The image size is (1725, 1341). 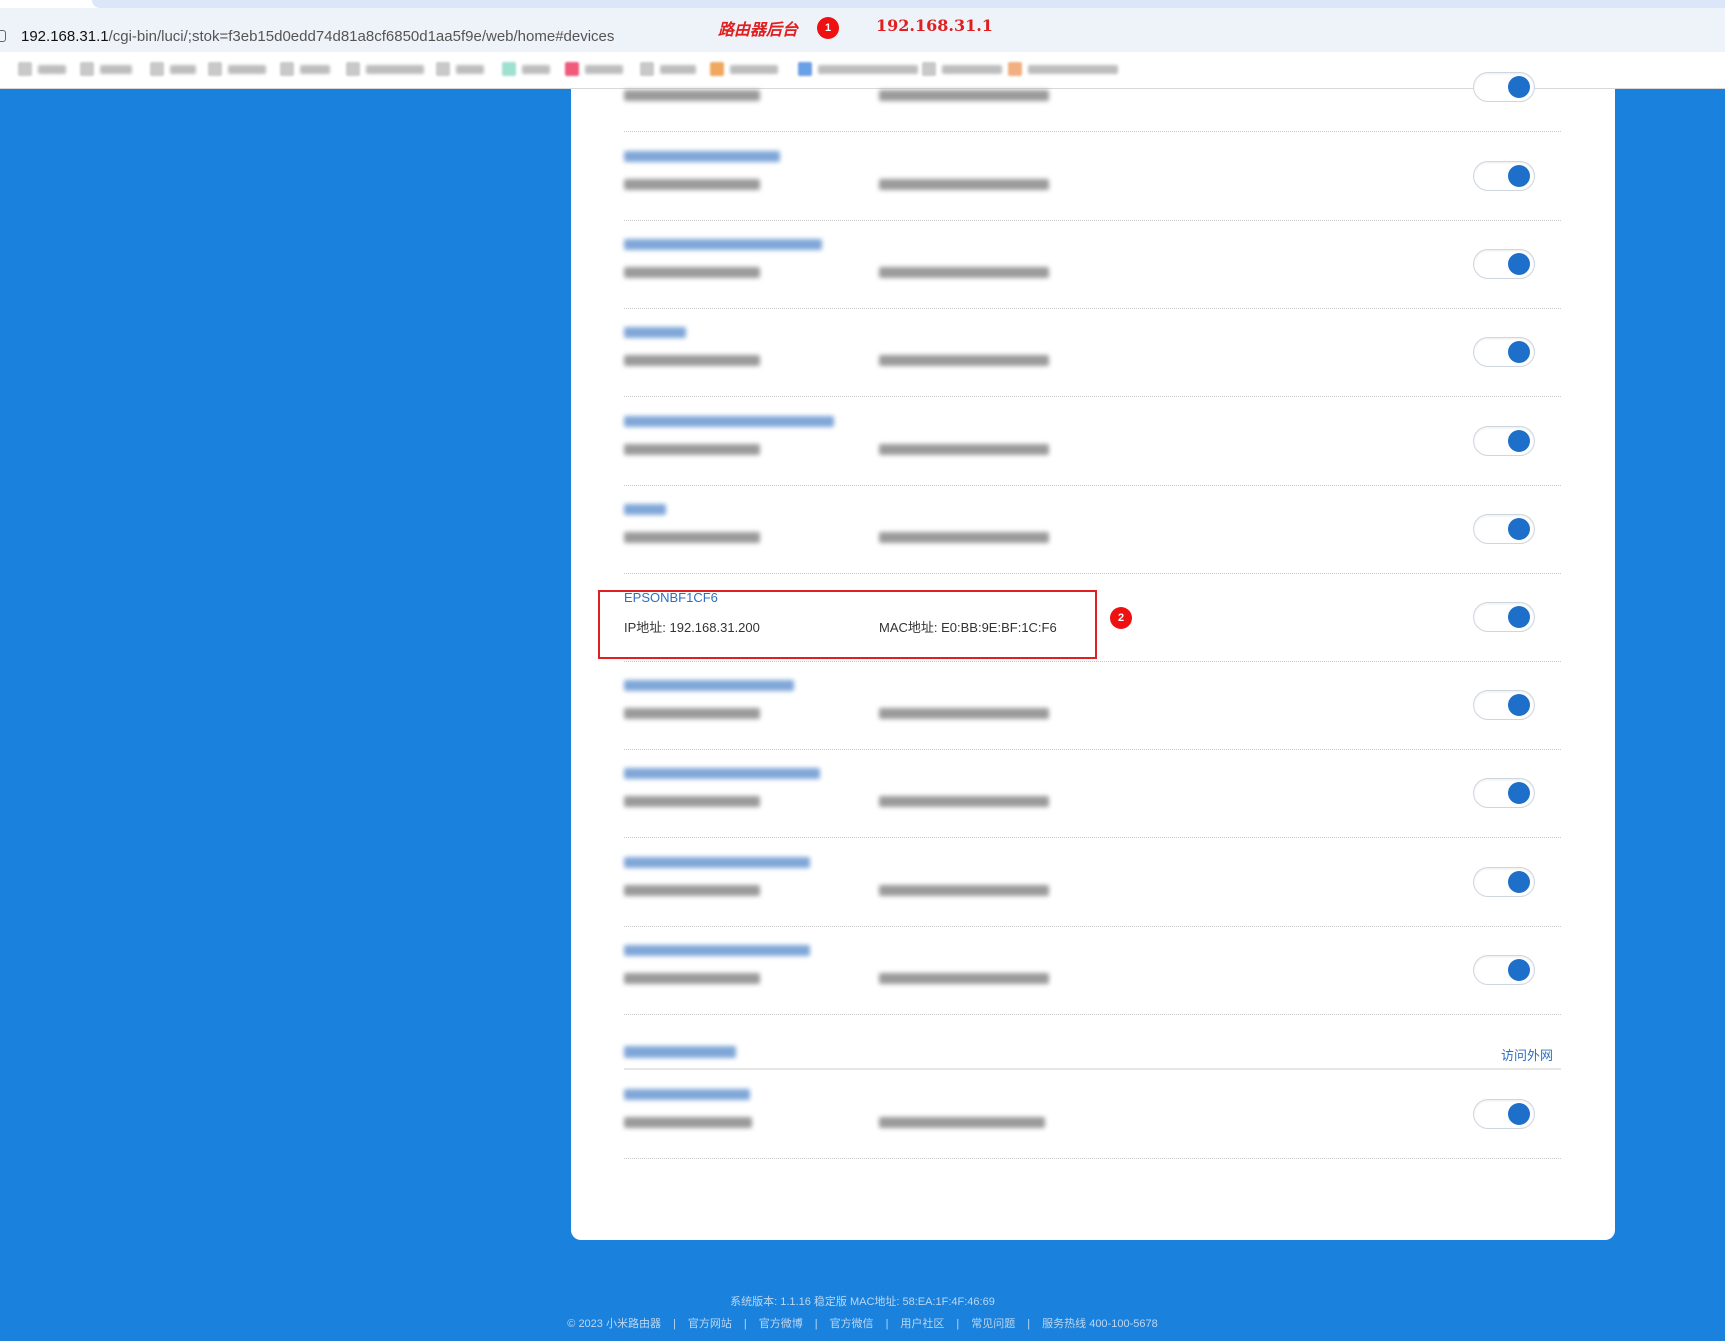 What do you see at coordinates (781, 1324) in the screenshot?
I see `footer-link-weibo: 官方微博` at bounding box center [781, 1324].